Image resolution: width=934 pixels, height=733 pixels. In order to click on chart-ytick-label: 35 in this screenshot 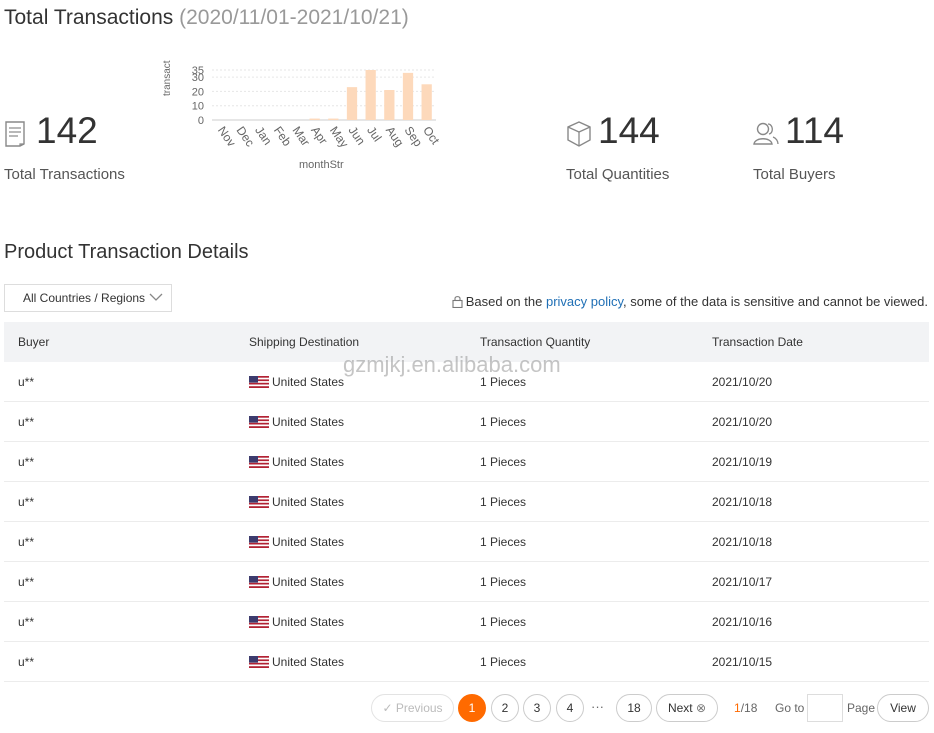, I will do `click(198, 71)`.